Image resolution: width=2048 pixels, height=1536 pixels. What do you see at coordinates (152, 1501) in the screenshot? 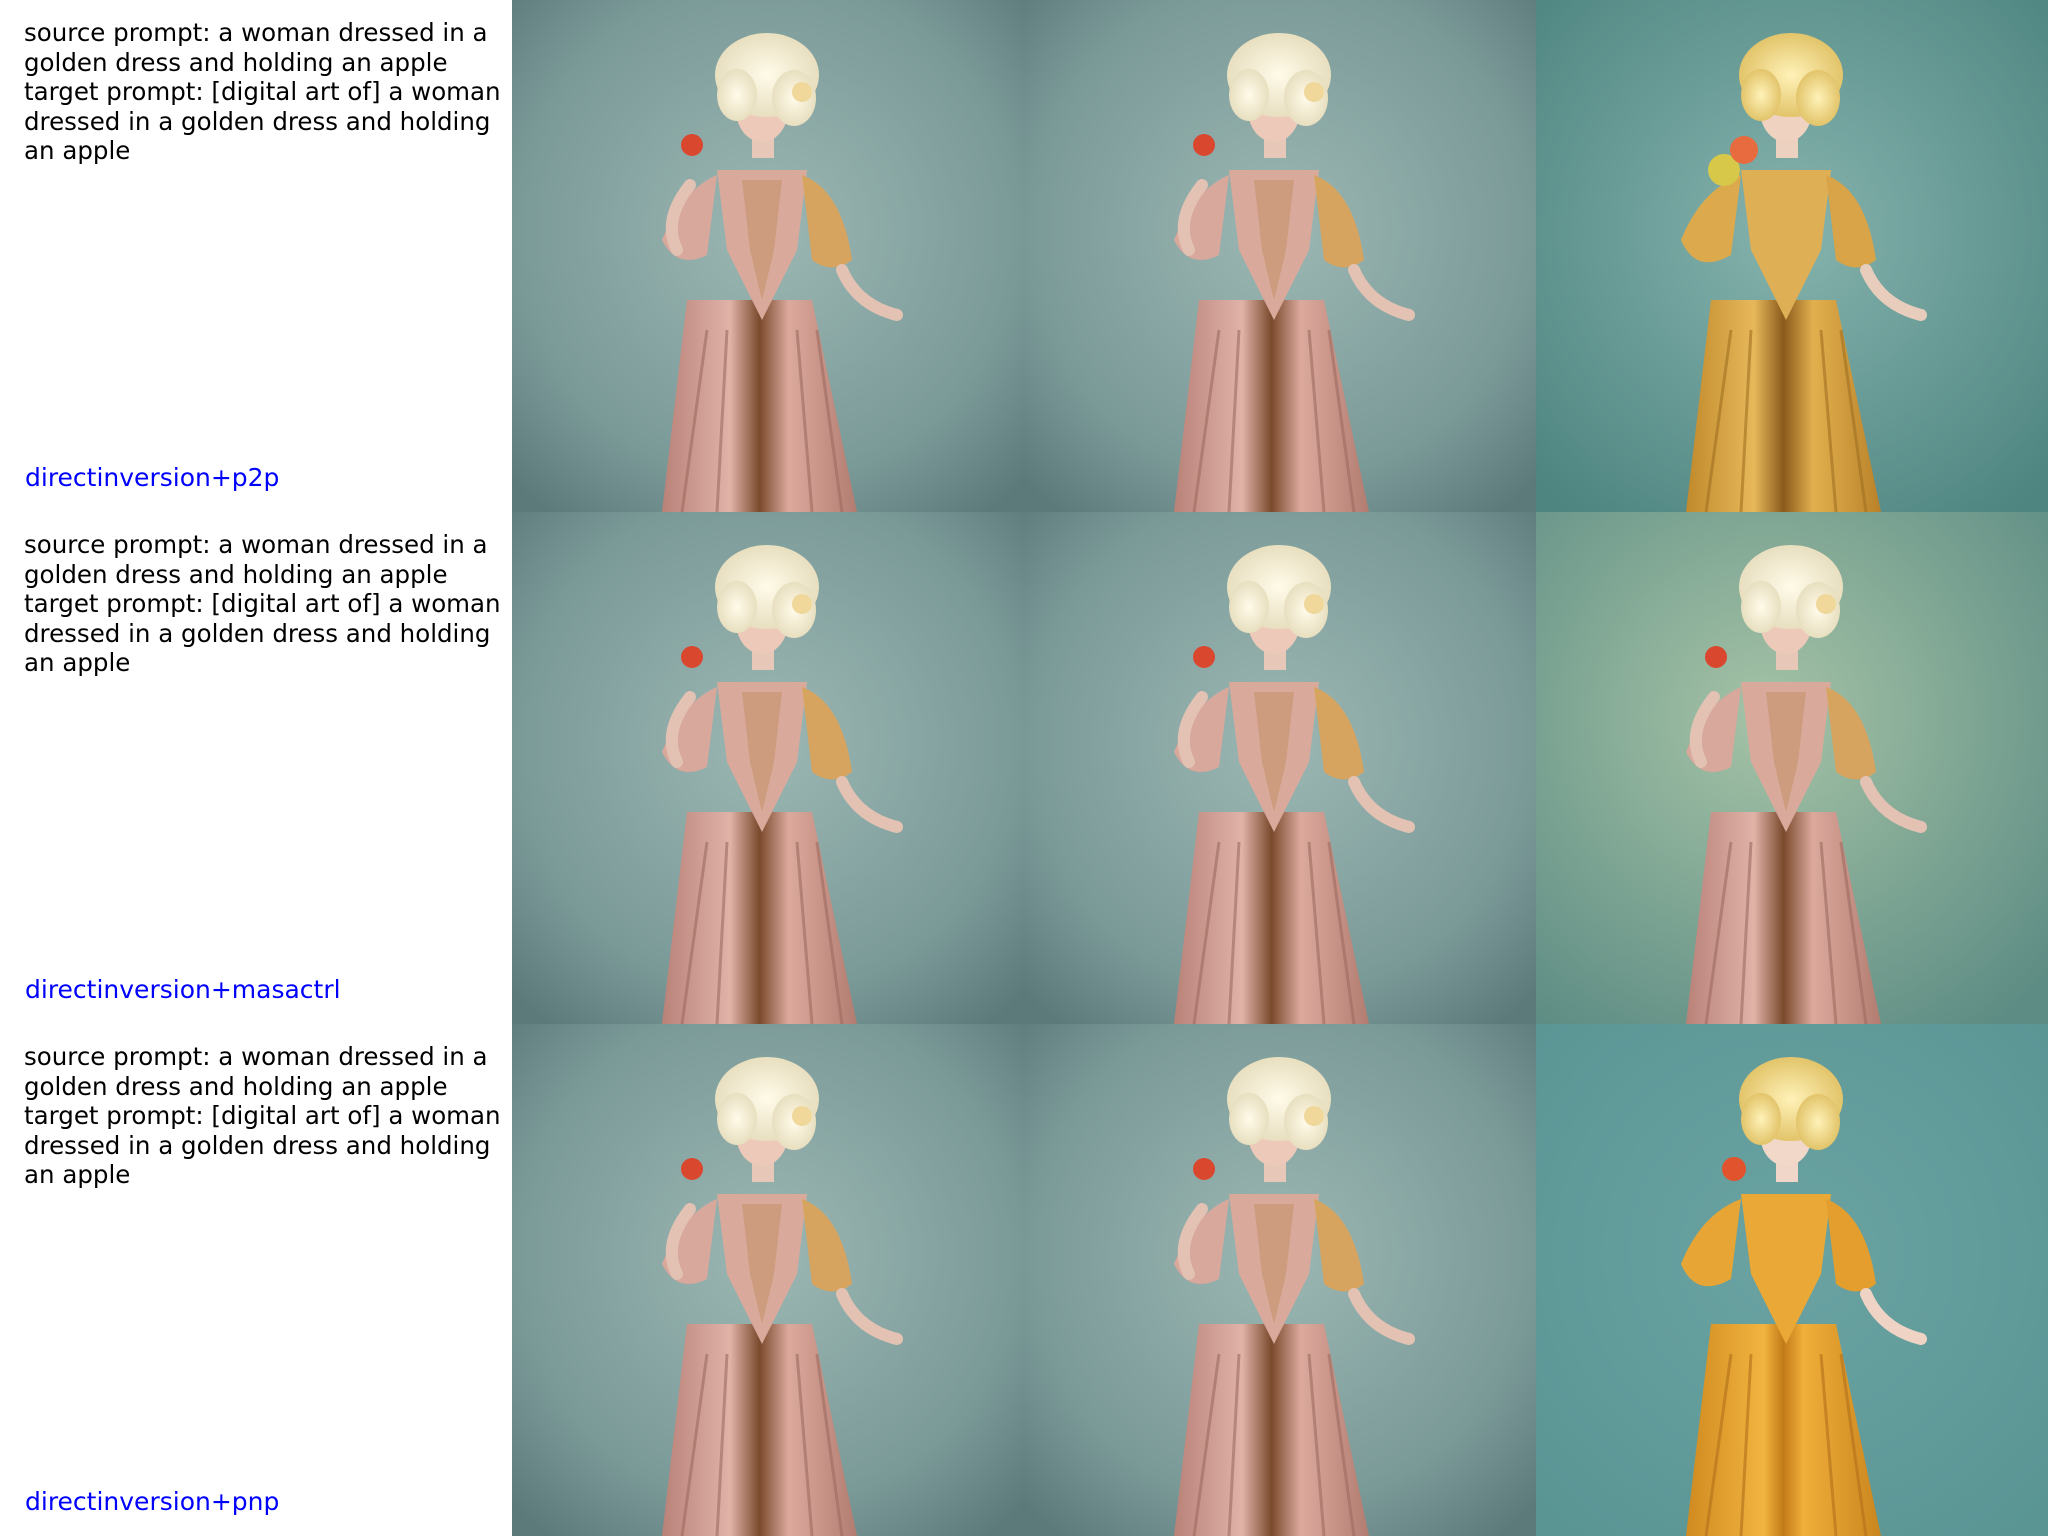
I see `method-label: directinversion+pnp` at bounding box center [152, 1501].